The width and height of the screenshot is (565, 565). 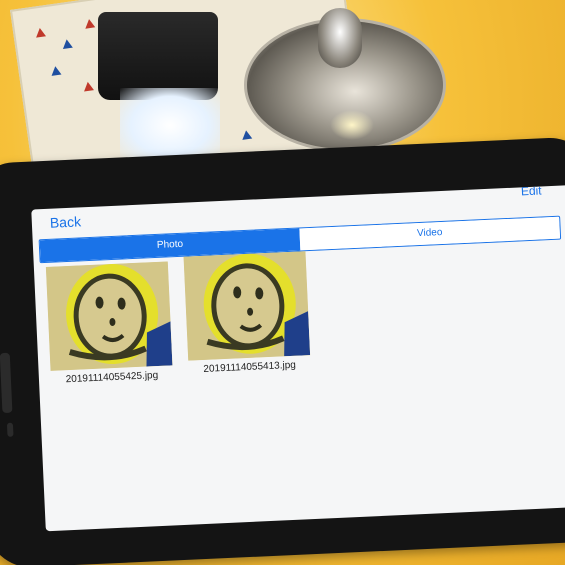 What do you see at coordinates (340, 38) in the screenshot?
I see `stand-knob` at bounding box center [340, 38].